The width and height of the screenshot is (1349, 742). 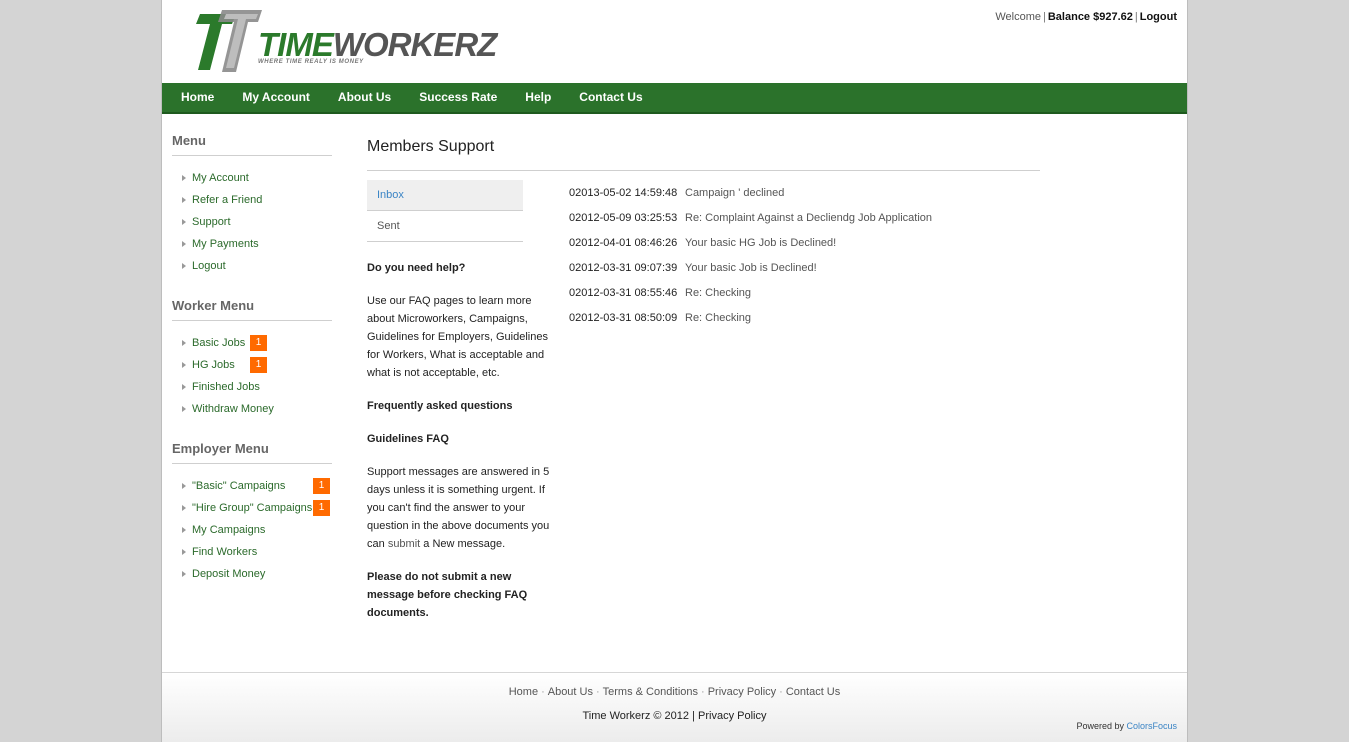 I want to click on sidebar-item-my-campaigns: My Campaigns, so click(x=252, y=531).